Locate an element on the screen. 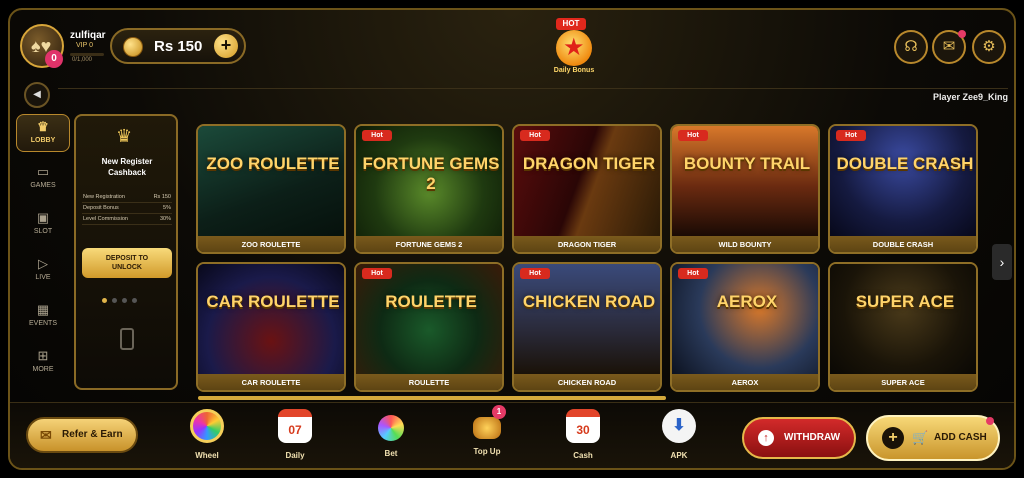  bet-button: Bet is located at coordinates (391, 433).